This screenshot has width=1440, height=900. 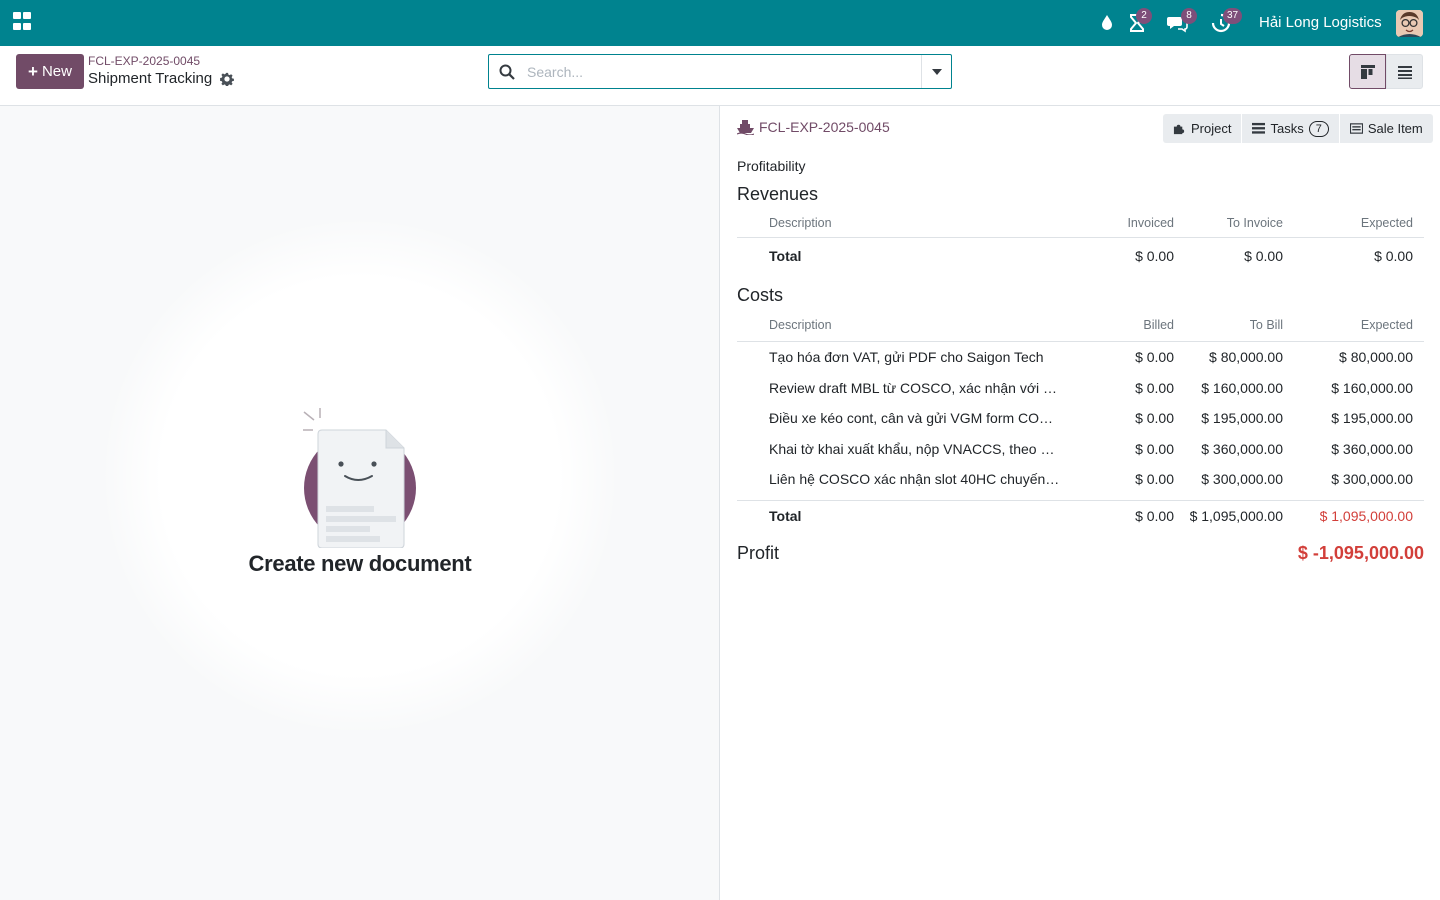 What do you see at coordinates (745, 127) in the screenshot?
I see `ship-icon` at bounding box center [745, 127].